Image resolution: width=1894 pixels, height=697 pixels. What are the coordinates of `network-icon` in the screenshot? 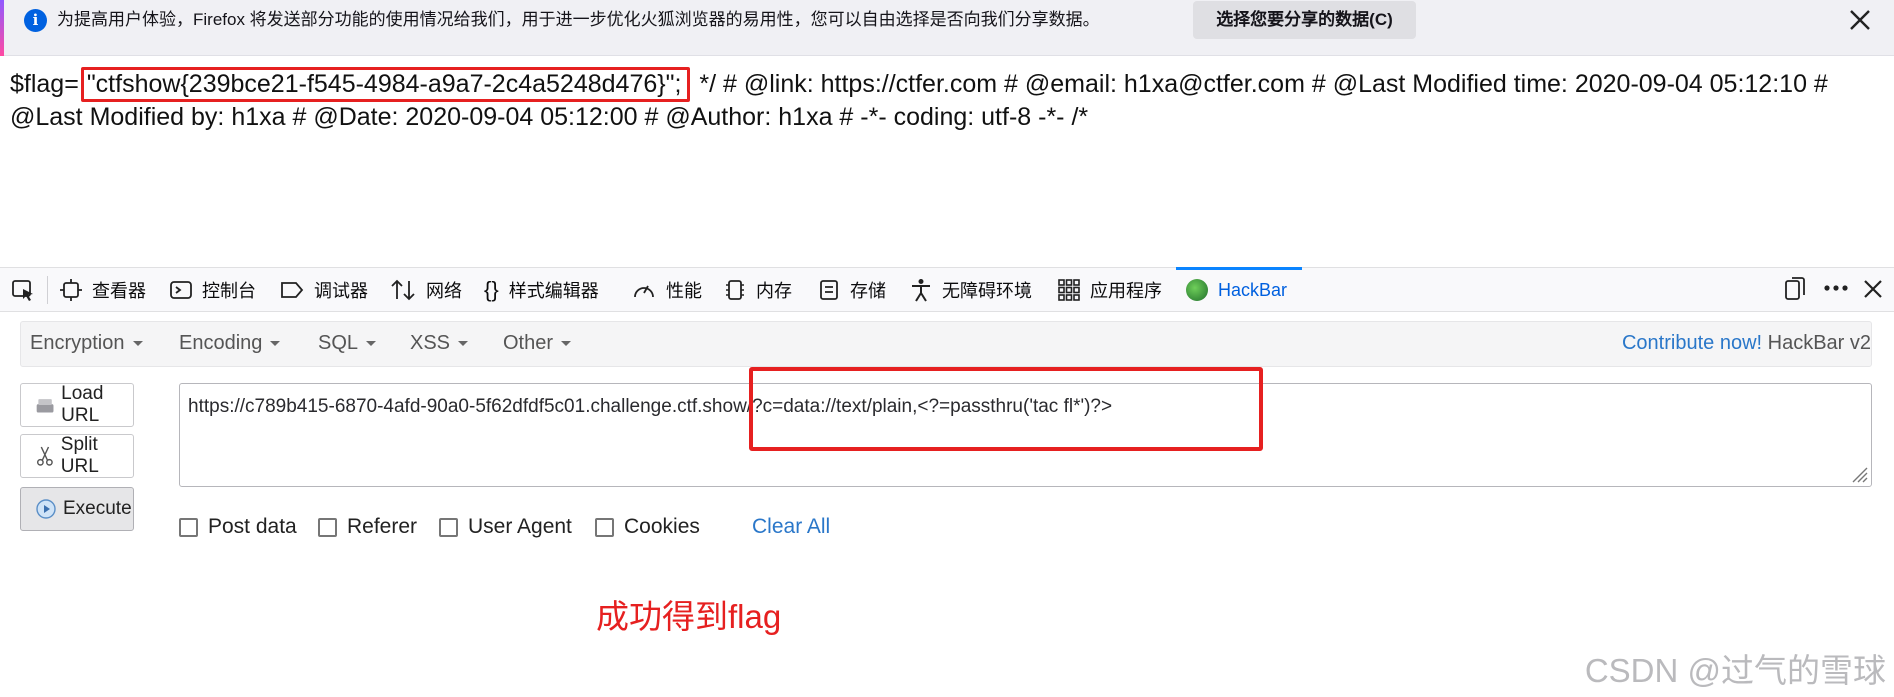 It's located at (403, 290).